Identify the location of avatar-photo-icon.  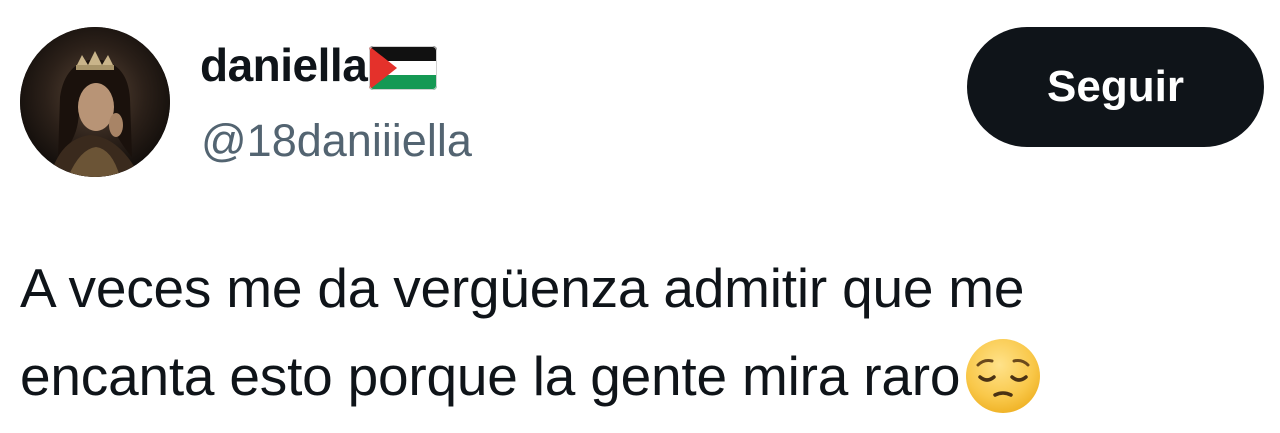
(95, 102).